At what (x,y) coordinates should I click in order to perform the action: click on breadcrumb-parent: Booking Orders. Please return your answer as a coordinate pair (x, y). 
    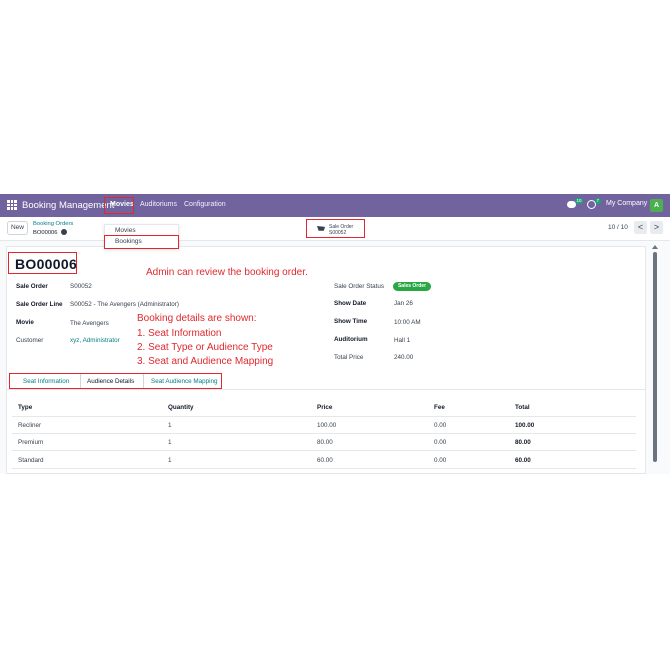
    Looking at the image, I should click on (53, 224).